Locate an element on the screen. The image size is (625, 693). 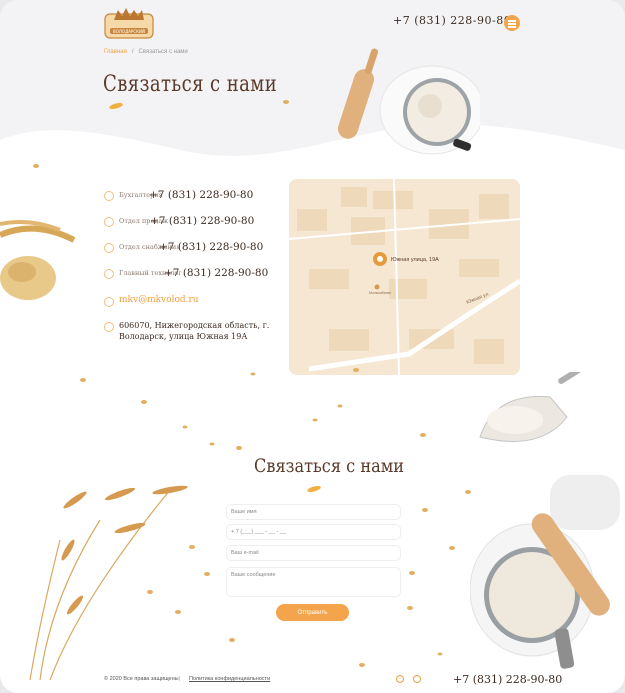
location-icon is located at coordinates (109, 327).